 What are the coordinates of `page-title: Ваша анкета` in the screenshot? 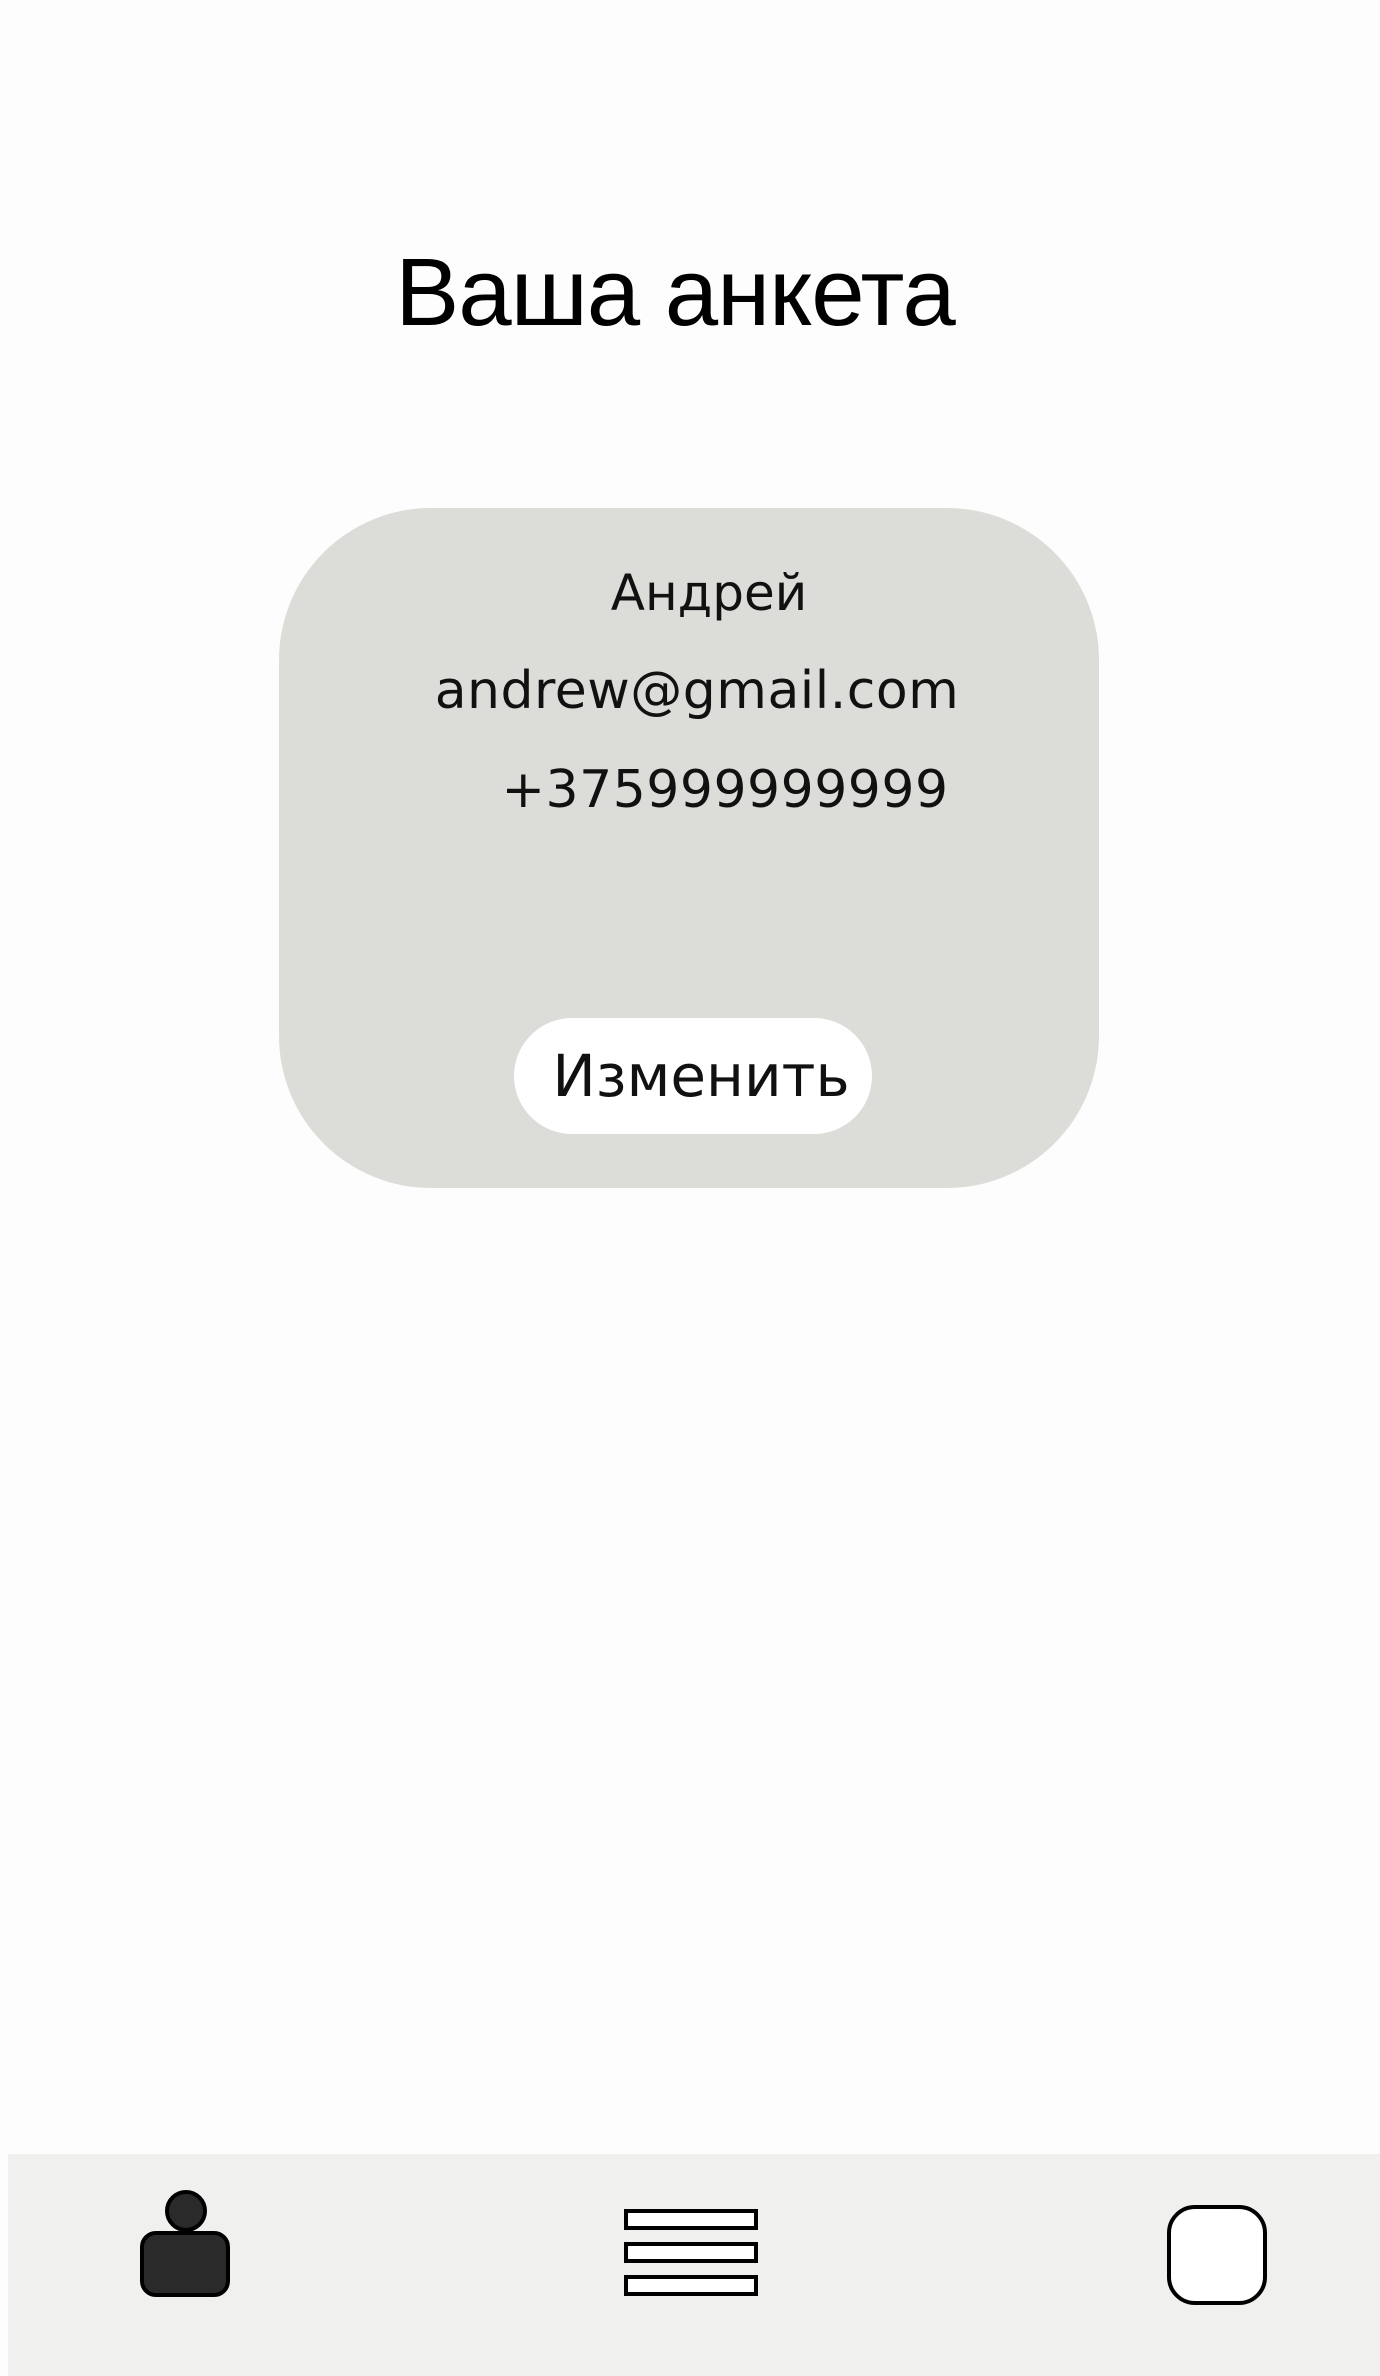 It's located at (675, 292).